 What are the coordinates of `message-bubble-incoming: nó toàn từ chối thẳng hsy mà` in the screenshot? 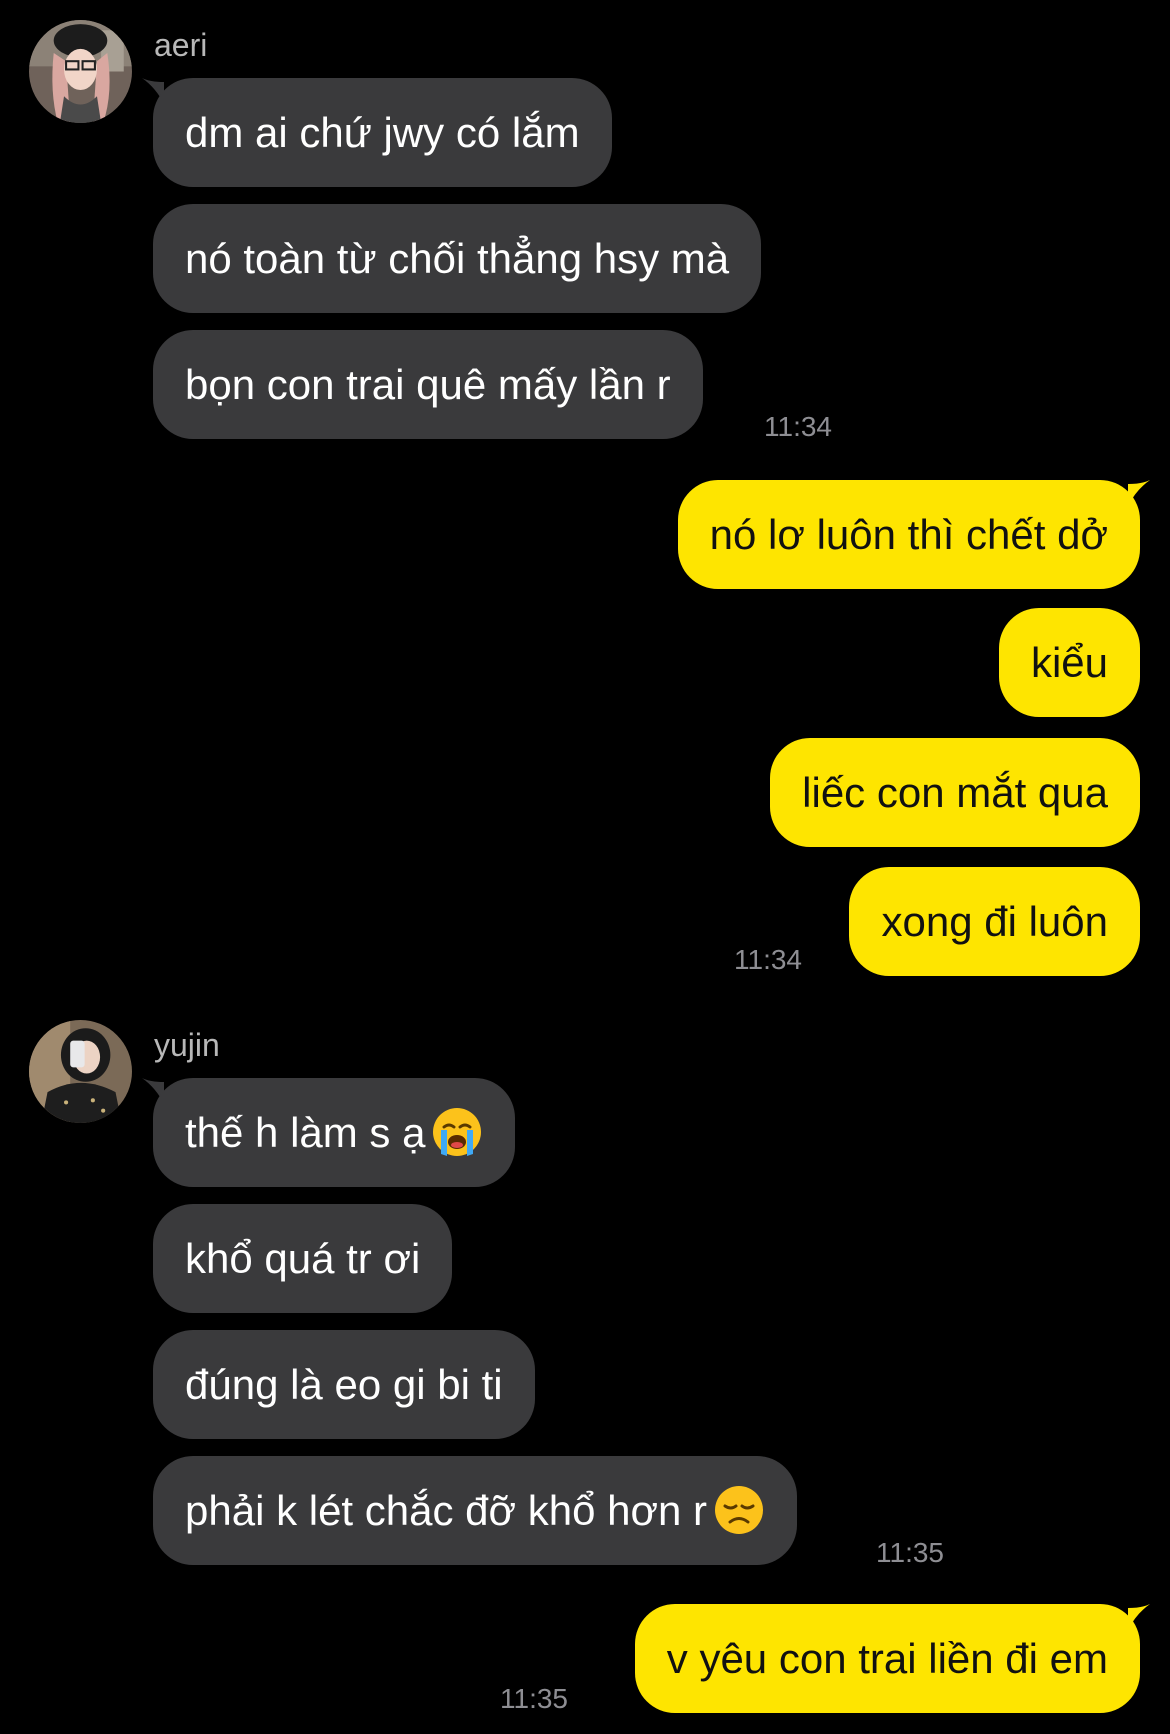 It's located at (457, 258).